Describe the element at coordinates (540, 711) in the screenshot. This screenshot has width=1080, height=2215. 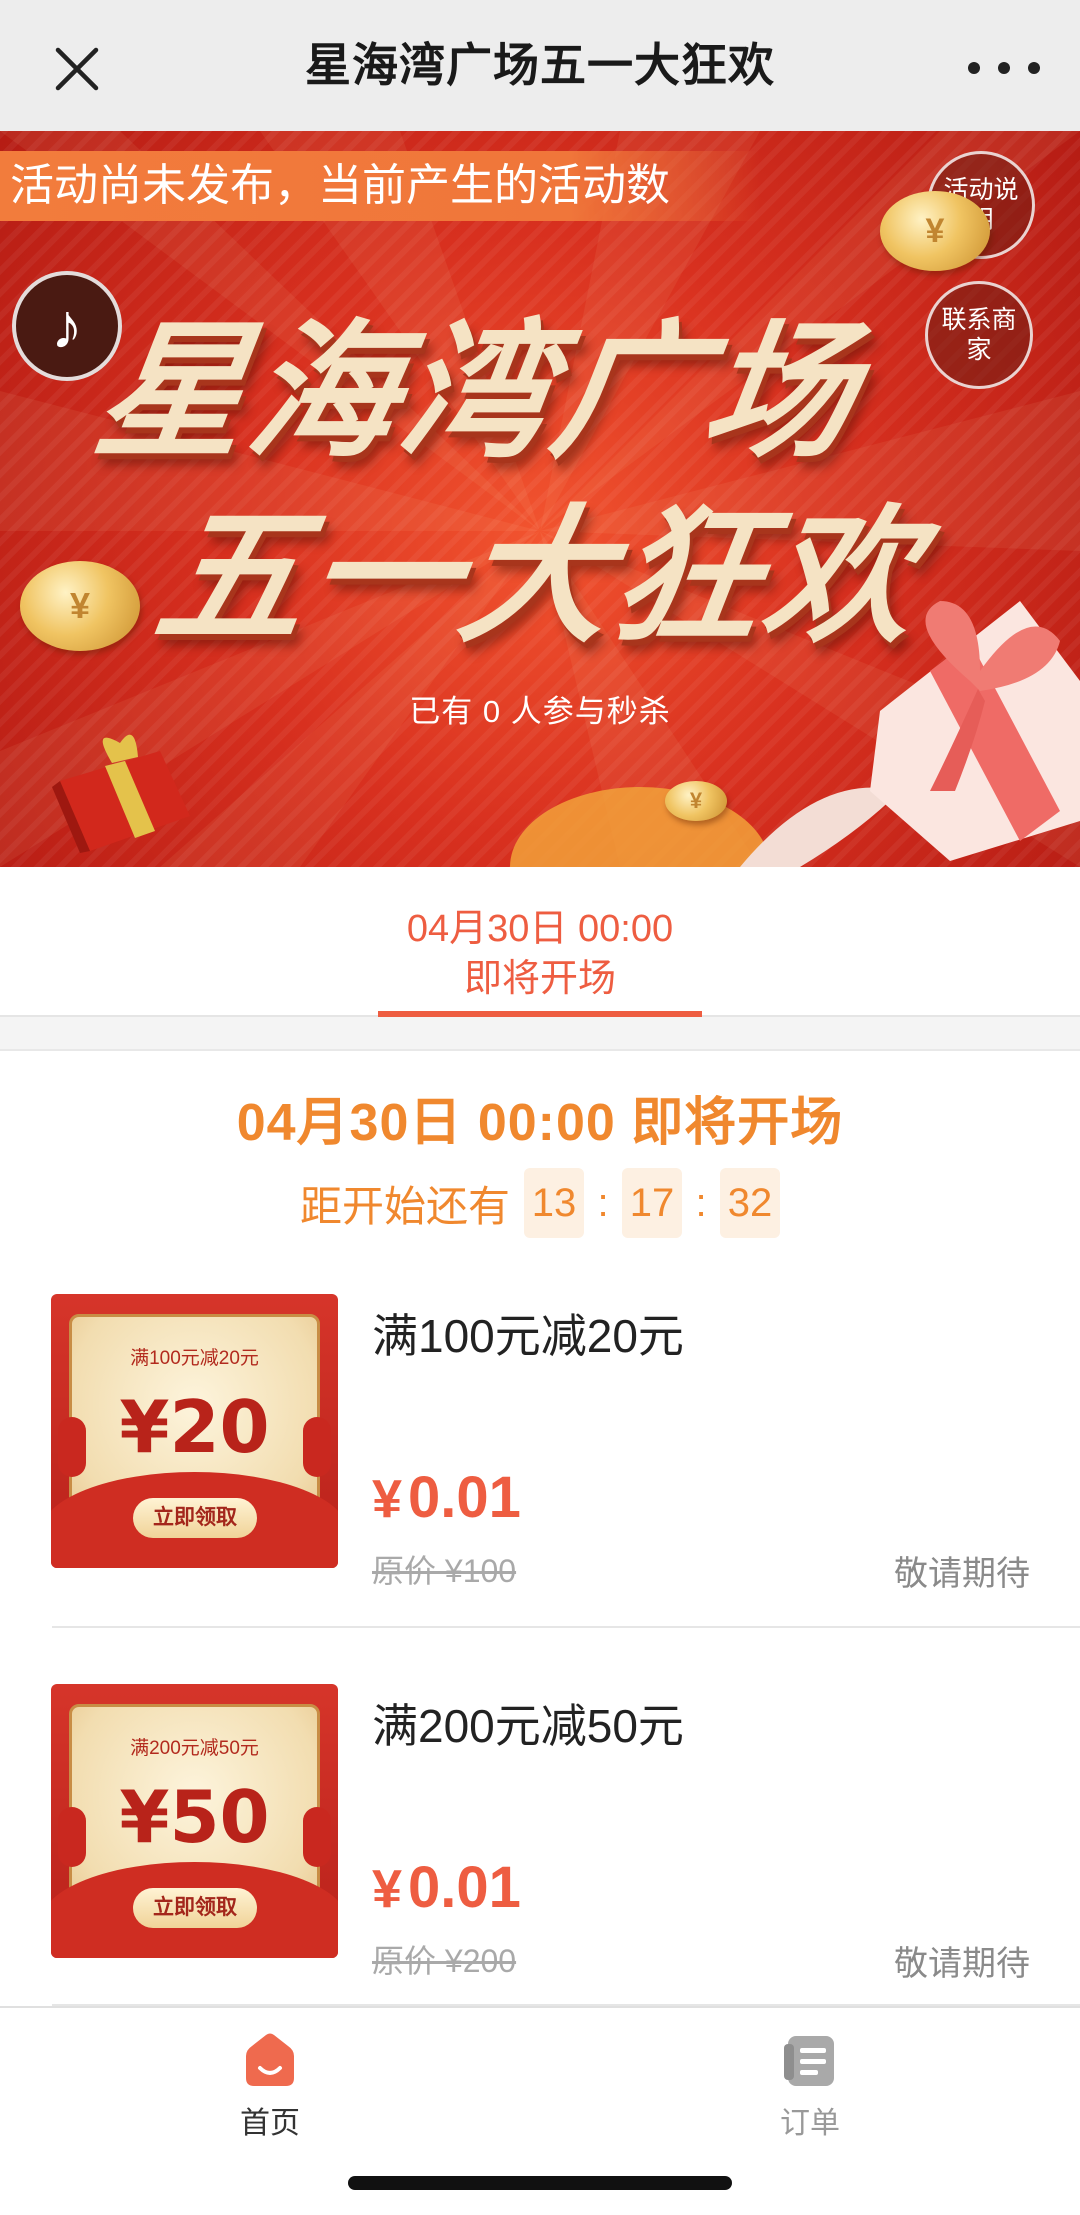
I see `participant-count: 已有 0 人参与秒杀` at that location.